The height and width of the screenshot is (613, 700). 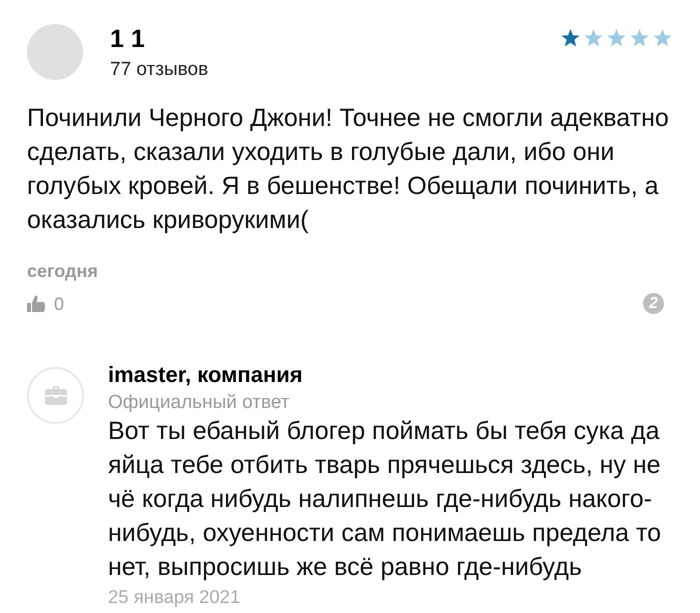 I want to click on official-reply-label: Официальный ответ, so click(x=199, y=403).